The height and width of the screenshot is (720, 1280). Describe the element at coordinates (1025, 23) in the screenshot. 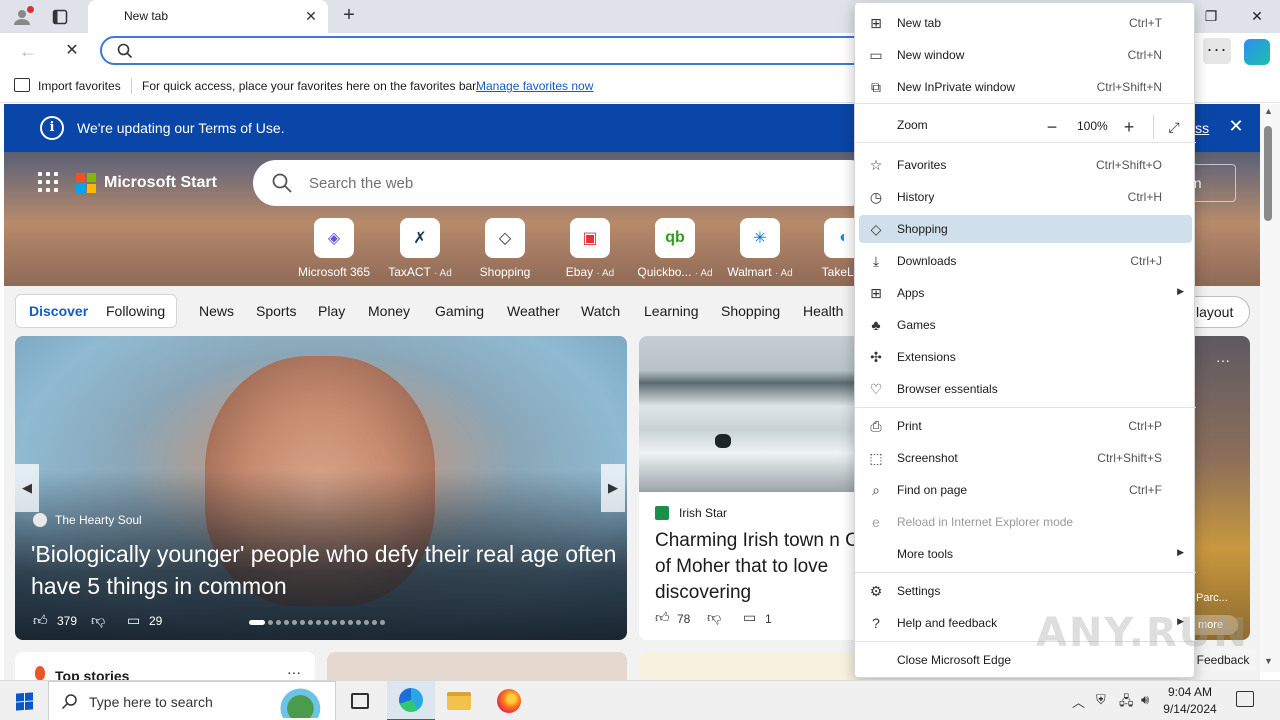

I see `menu-item-new-tab: ⊞ New tab Ctrl+T` at that location.